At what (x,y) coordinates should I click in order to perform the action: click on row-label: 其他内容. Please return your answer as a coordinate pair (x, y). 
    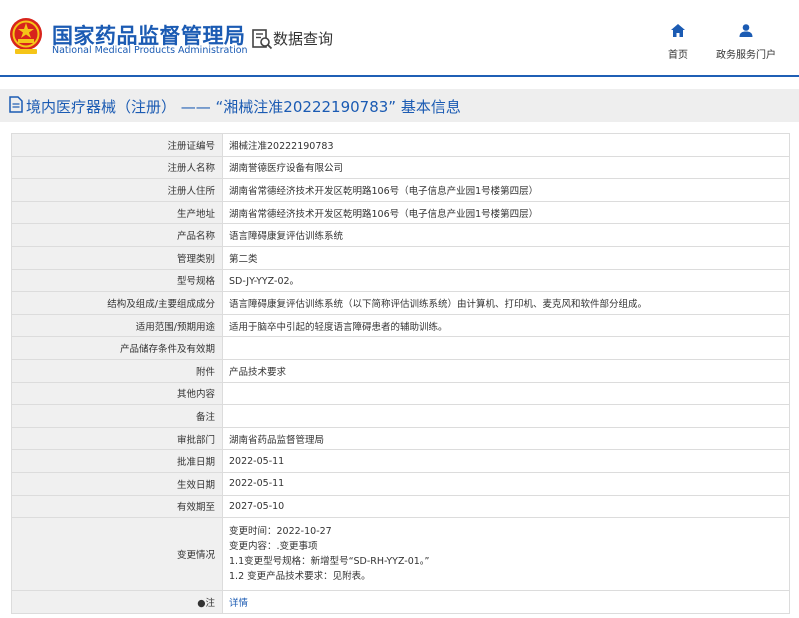
    Looking at the image, I should click on (117, 393).